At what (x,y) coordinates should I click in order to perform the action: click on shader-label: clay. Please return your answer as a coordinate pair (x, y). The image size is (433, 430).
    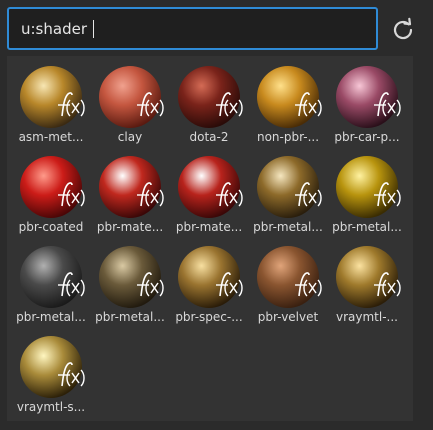
    Looking at the image, I should click on (130, 137).